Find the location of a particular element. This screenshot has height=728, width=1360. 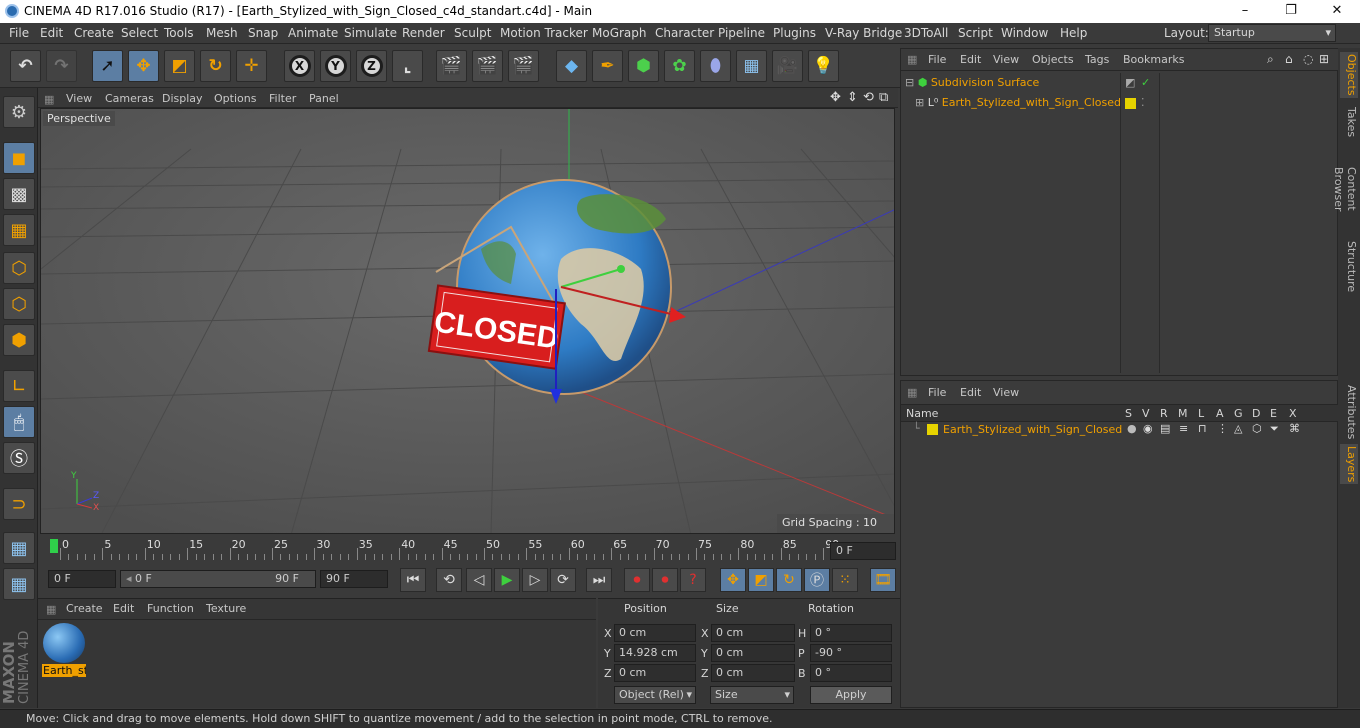

viewport-zoom-icon: ⇕ is located at coordinates (852, 97).